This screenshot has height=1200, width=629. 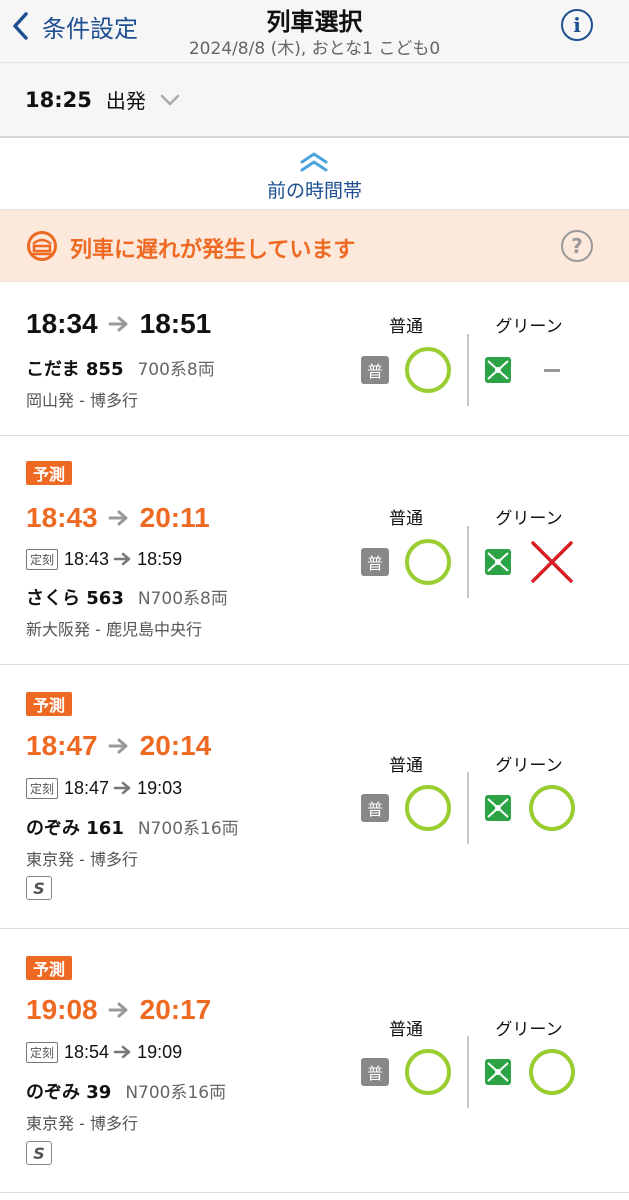 What do you see at coordinates (160, 558) in the screenshot?
I see `scheduled-arrival: 18:59` at bounding box center [160, 558].